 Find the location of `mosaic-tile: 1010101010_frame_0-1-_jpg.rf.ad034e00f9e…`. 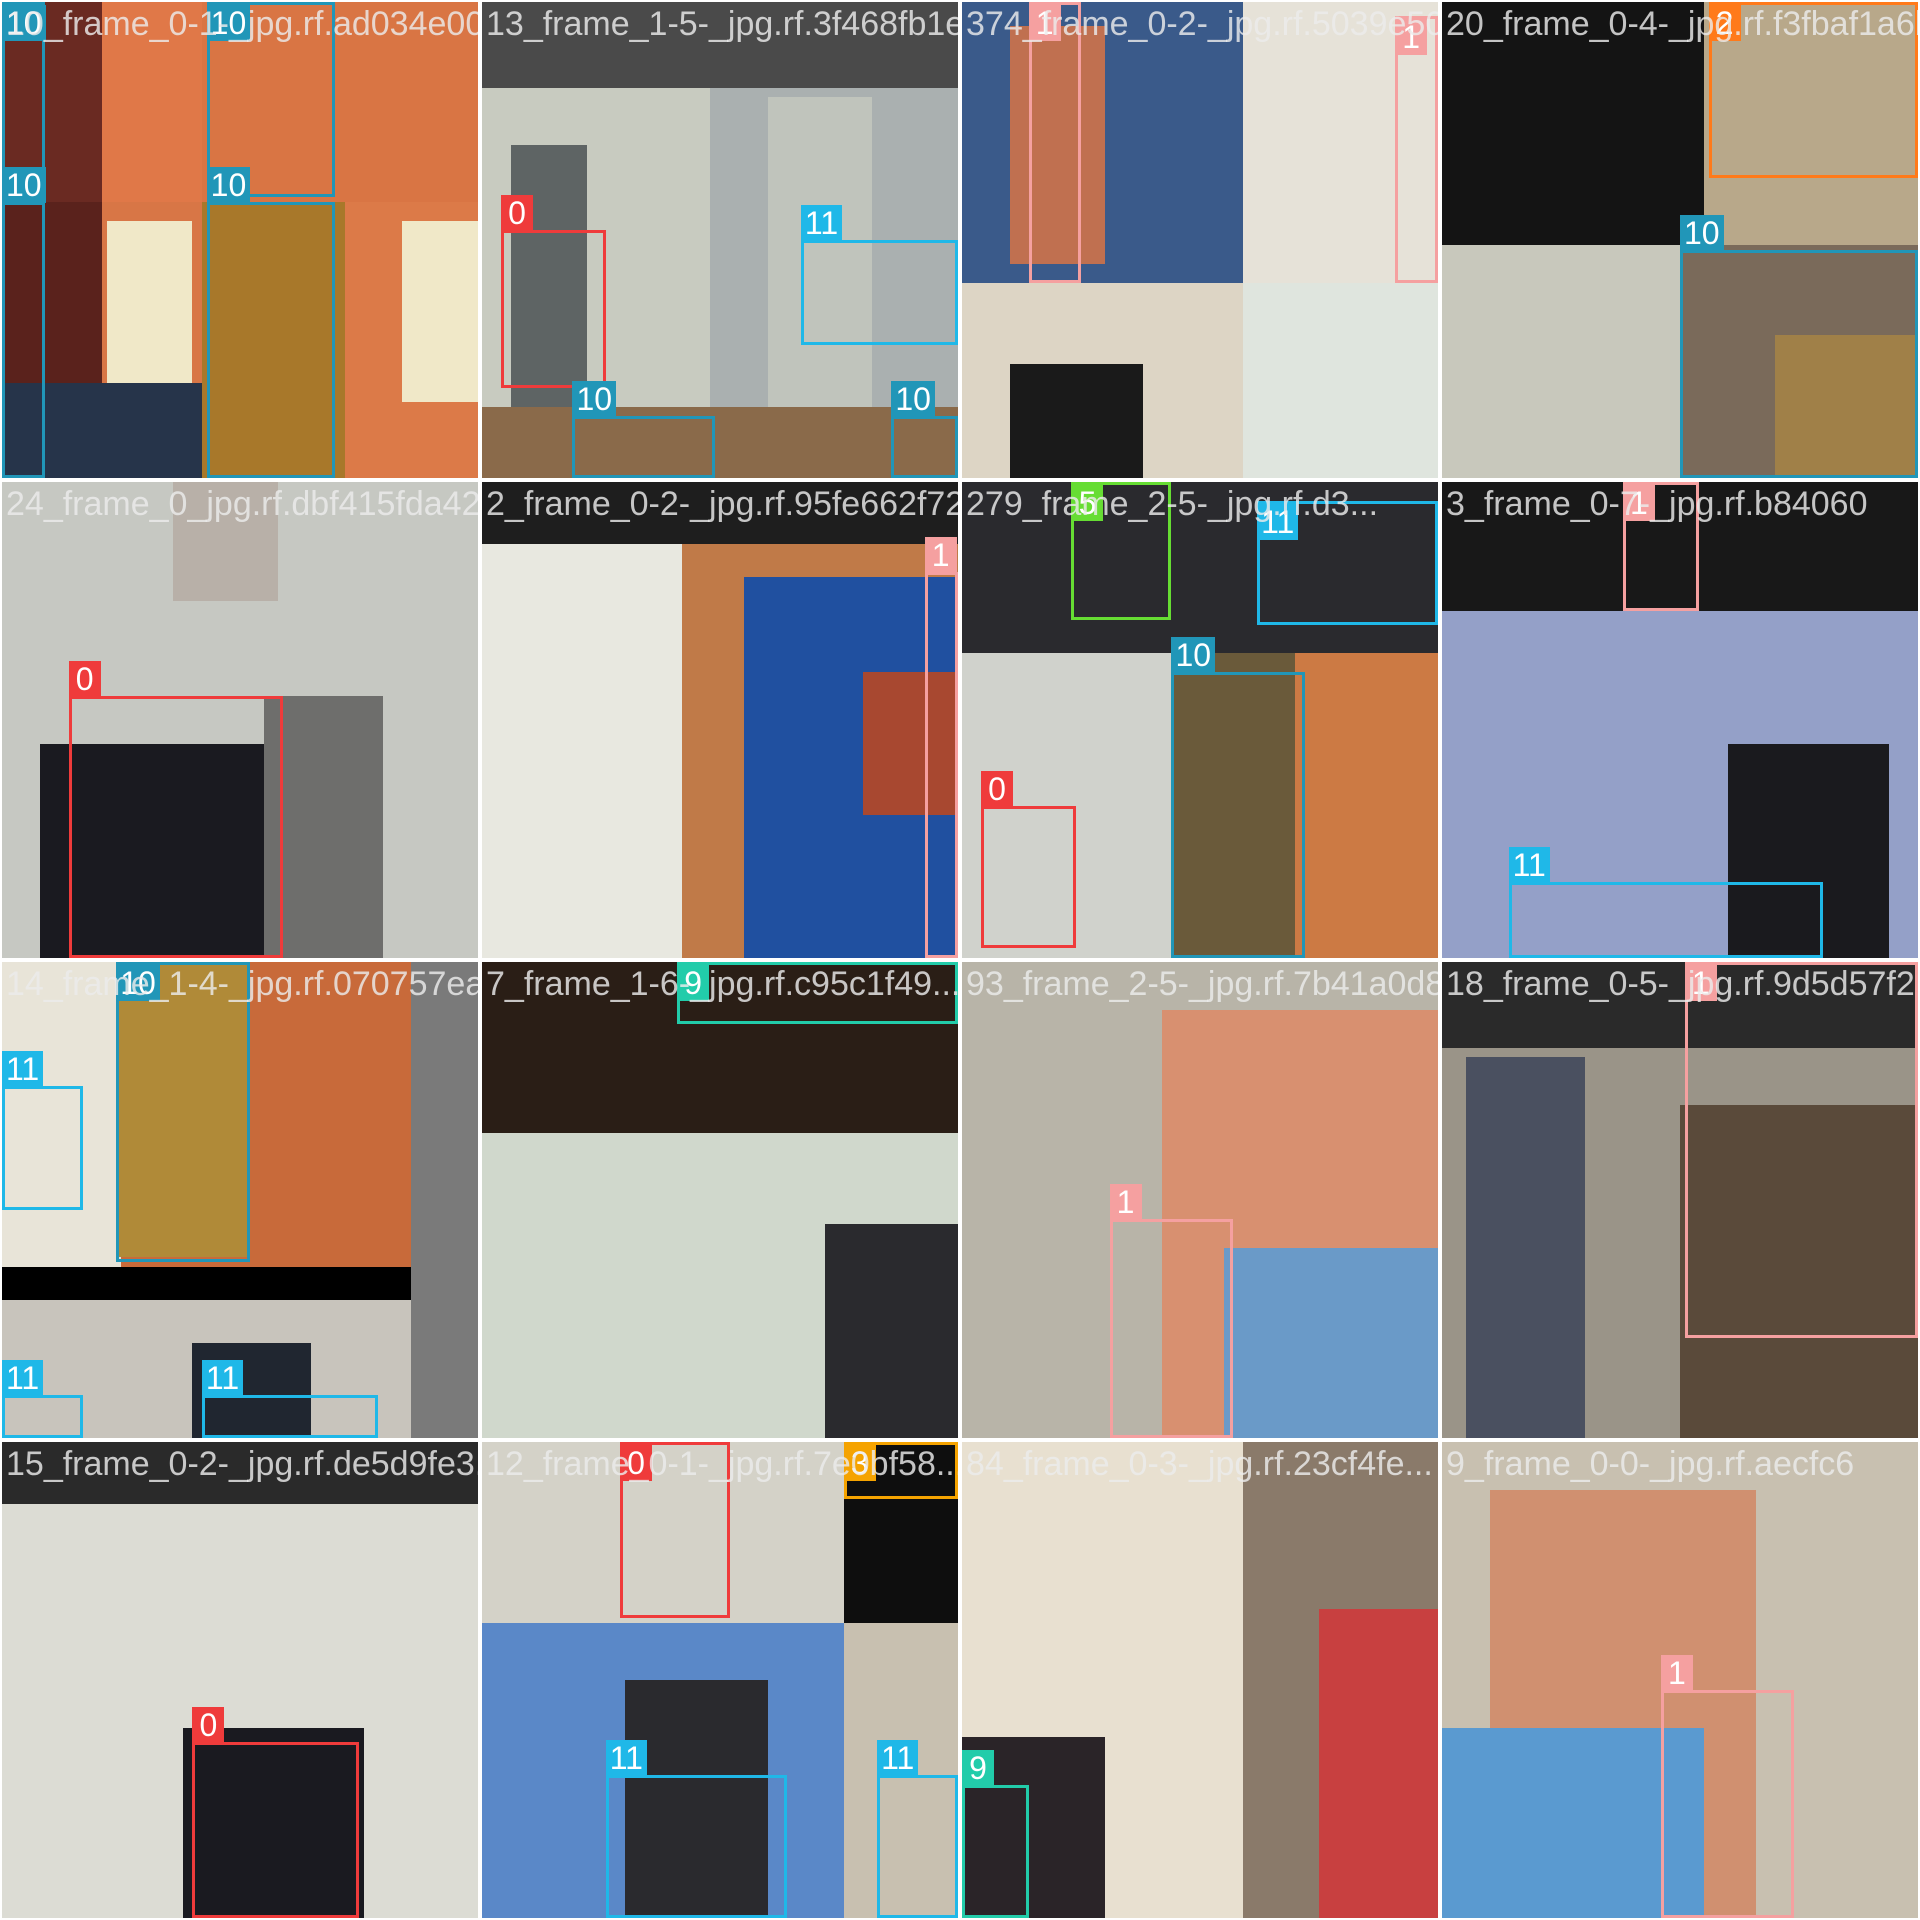

mosaic-tile: 1010101010_frame_0-1-_jpg.rf.ad034e00f9e… is located at coordinates (240, 240).